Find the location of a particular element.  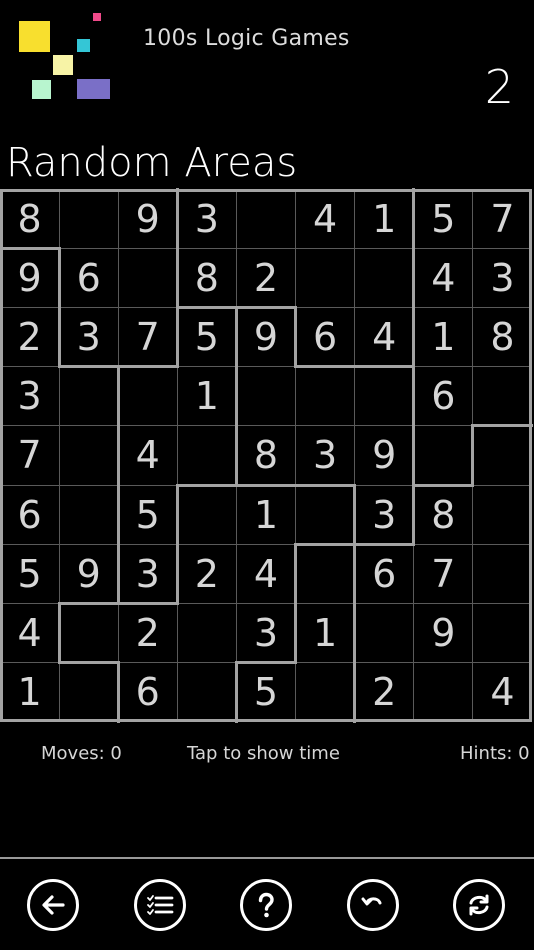

back-button is located at coordinates (53, 905).